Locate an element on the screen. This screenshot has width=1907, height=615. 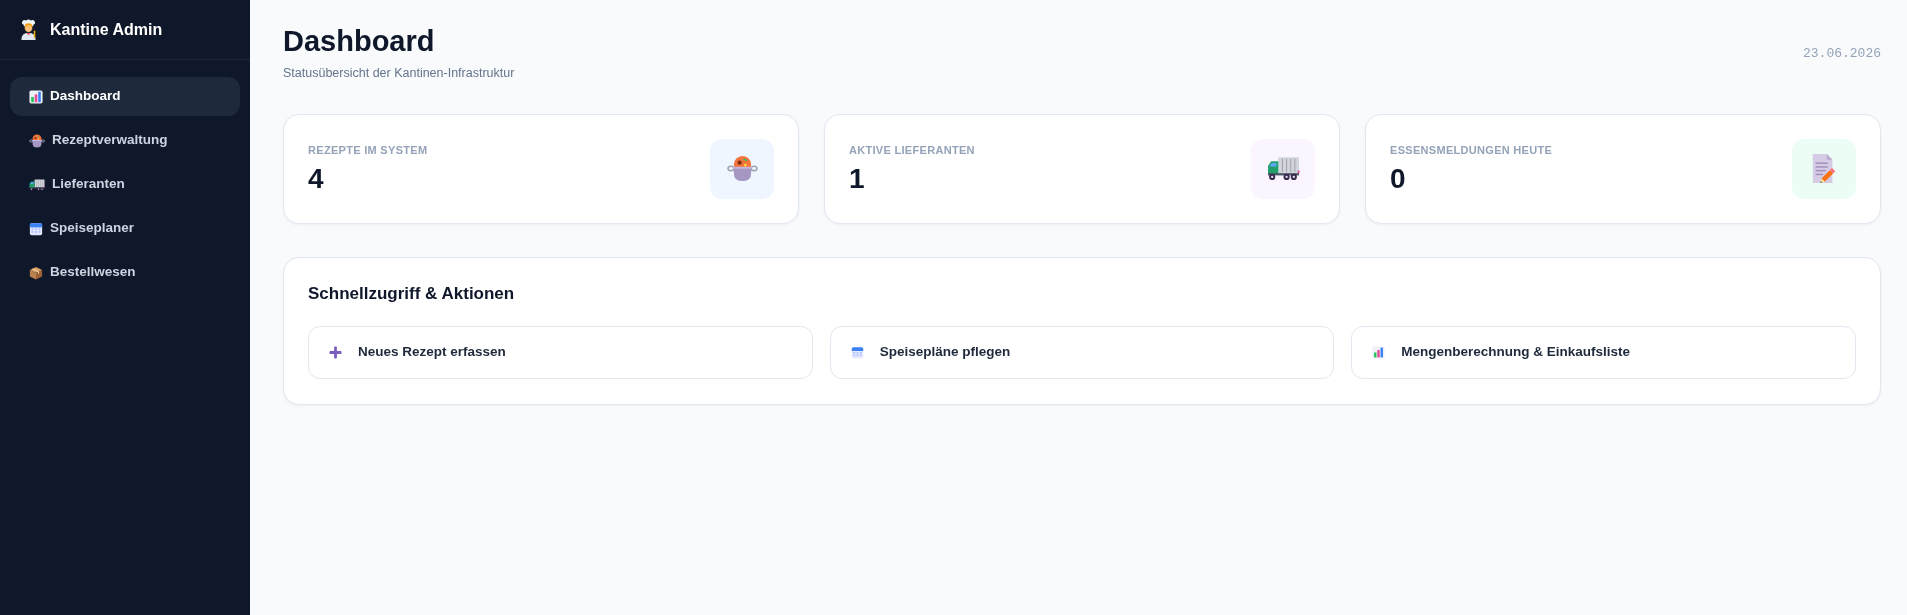
nav-item: Dashboard is located at coordinates (125, 96).